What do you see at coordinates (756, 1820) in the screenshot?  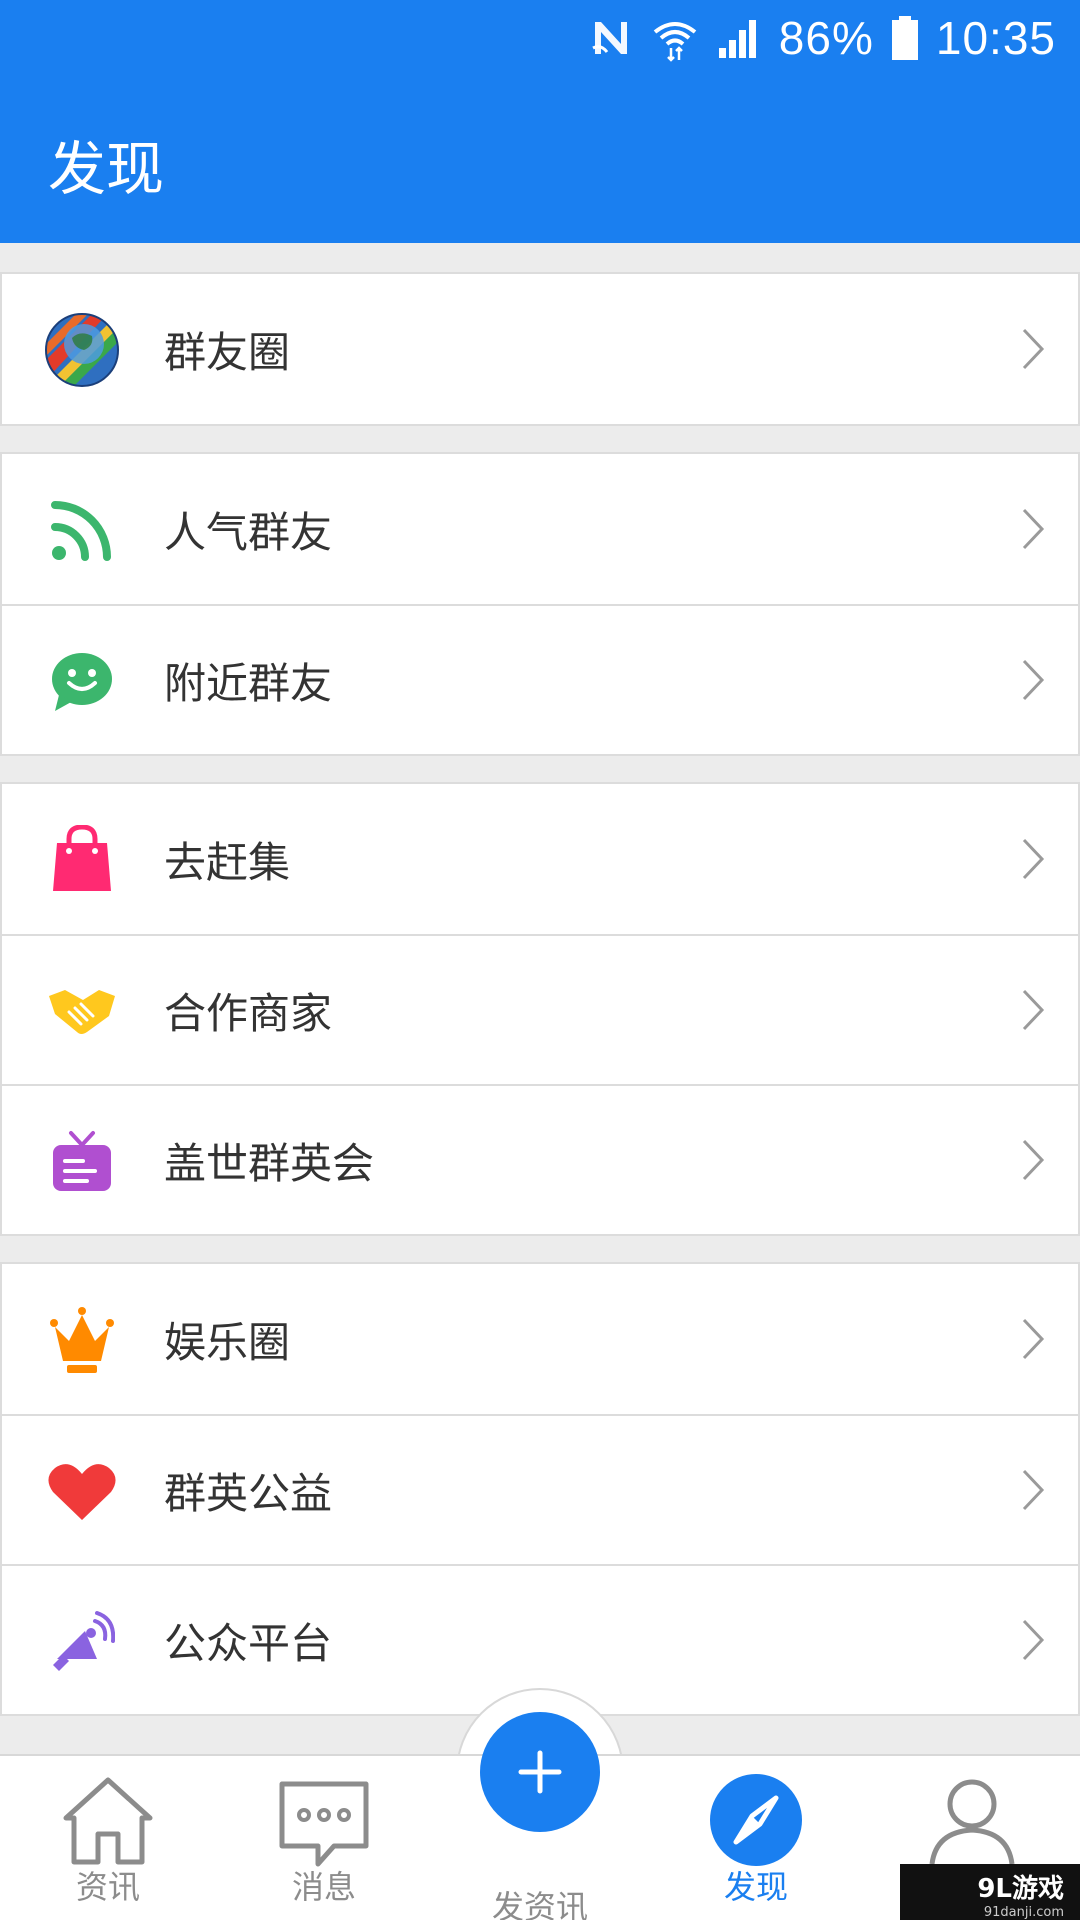 I see `compass-icon` at bounding box center [756, 1820].